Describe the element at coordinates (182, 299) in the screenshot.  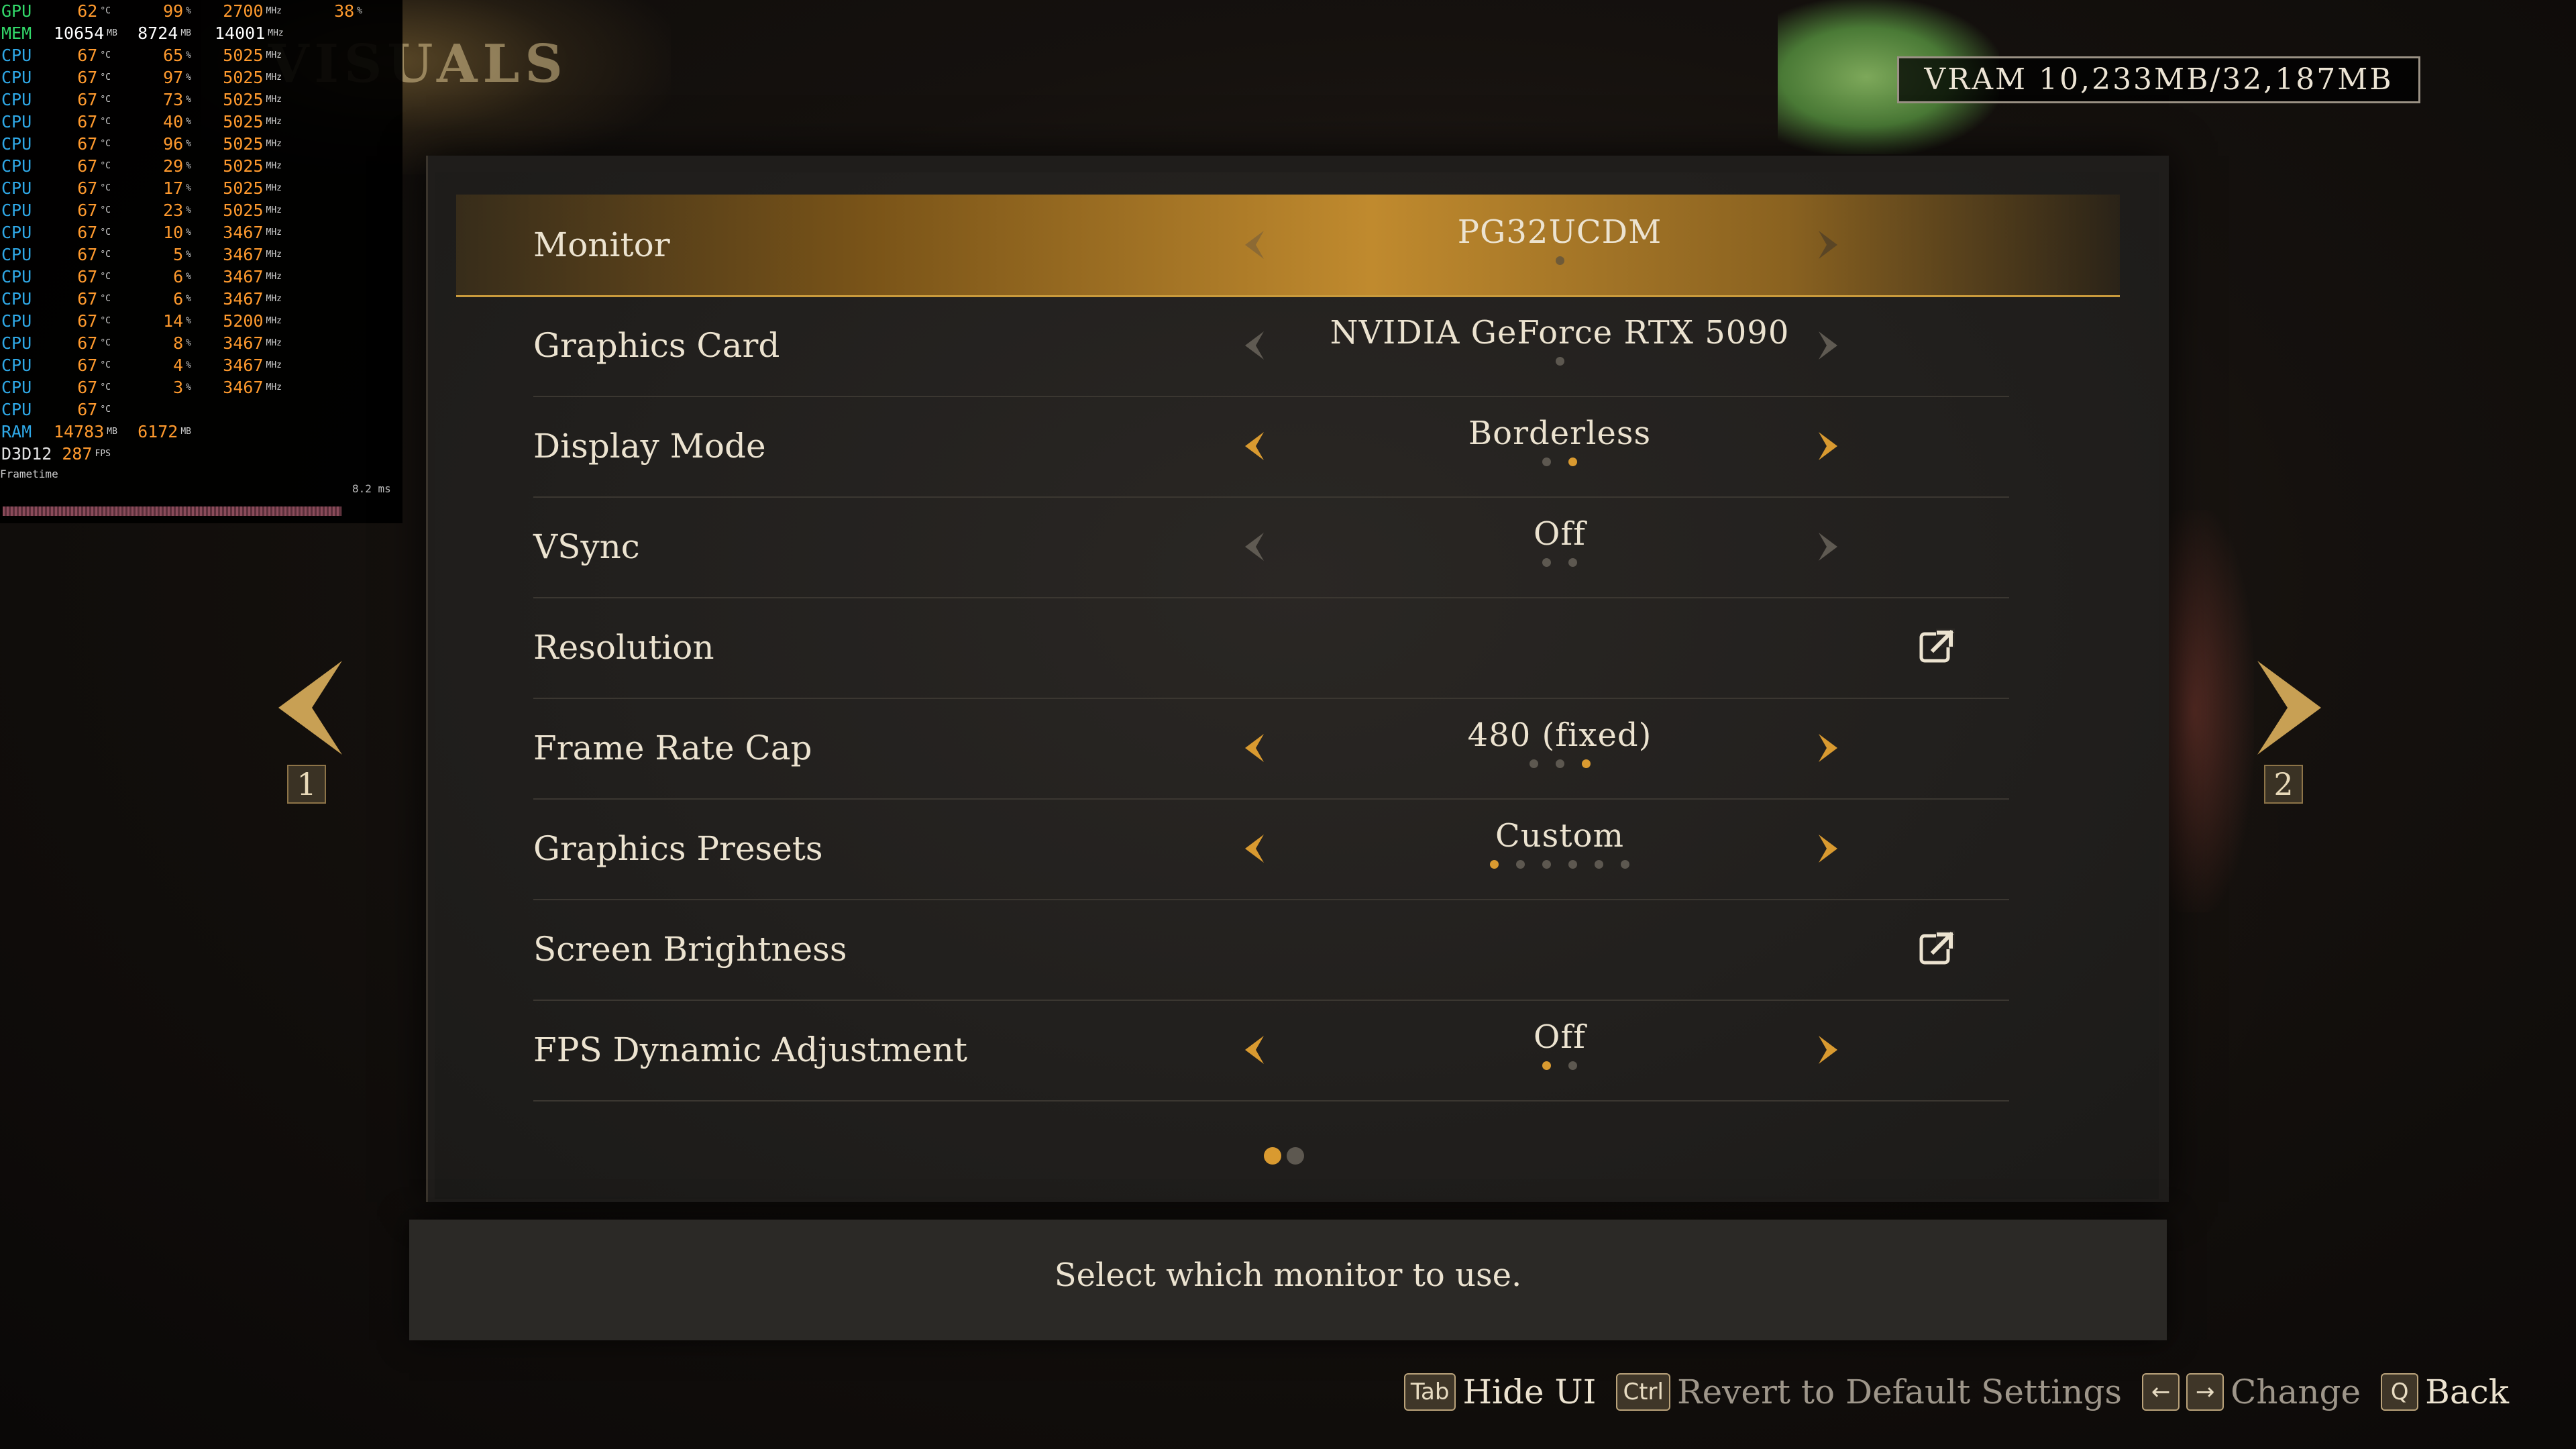
I see `overlay-value: 6%` at that location.